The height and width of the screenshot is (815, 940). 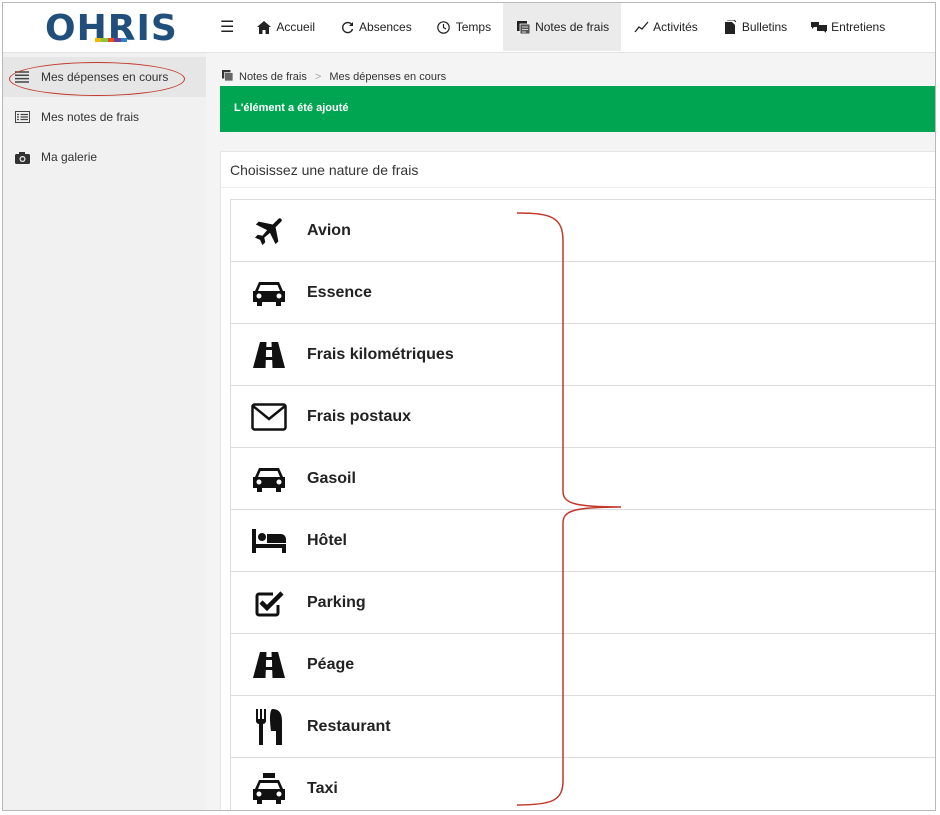 I want to click on nav-label: Notes de frais, so click(x=572, y=27).